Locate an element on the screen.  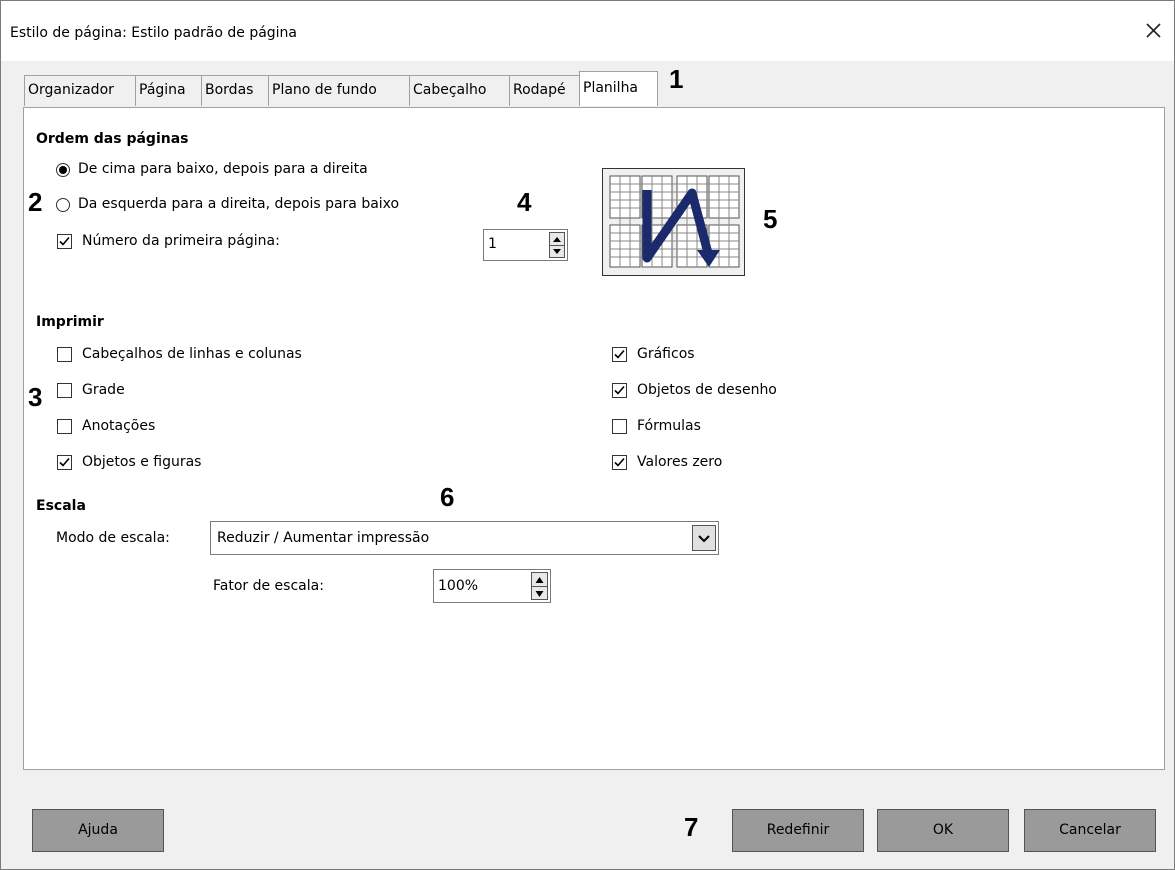
close-icon is located at coordinates (1154, 30).